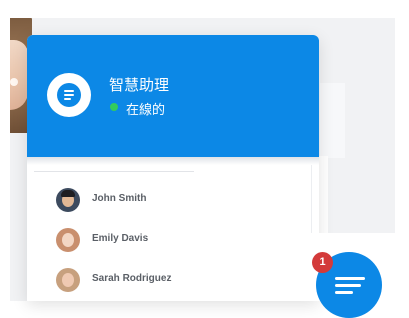 The height and width of the screenshot is (318, 409). What do you see at coordinates (332, 120) in the screenshot?
I see `background-panel` at bounding box center [332, 120].